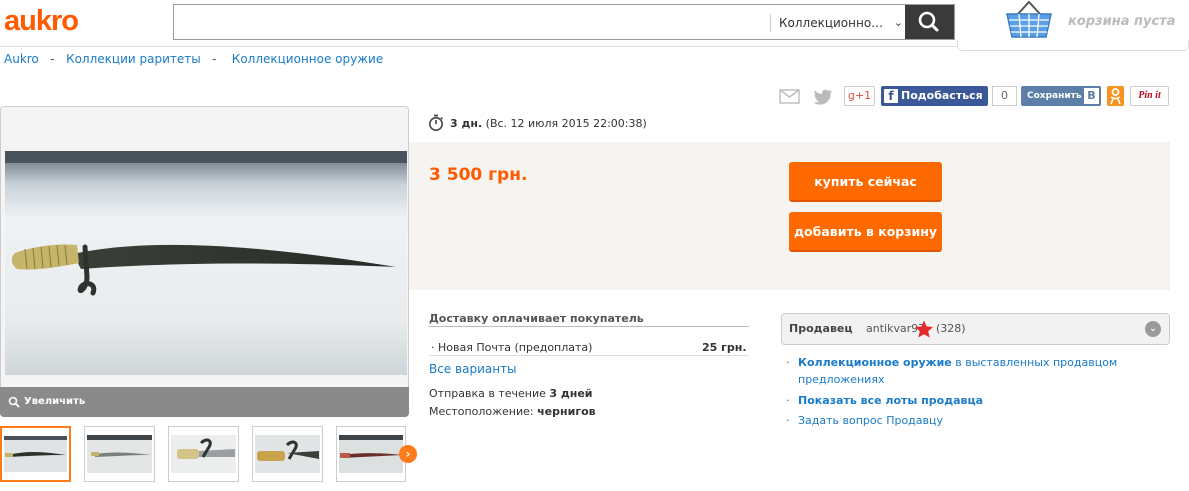 This screenshot has height=491, width=1189. Describe the element at coordinates (469, 22) in the screenshot. I see `search-input` at that location.